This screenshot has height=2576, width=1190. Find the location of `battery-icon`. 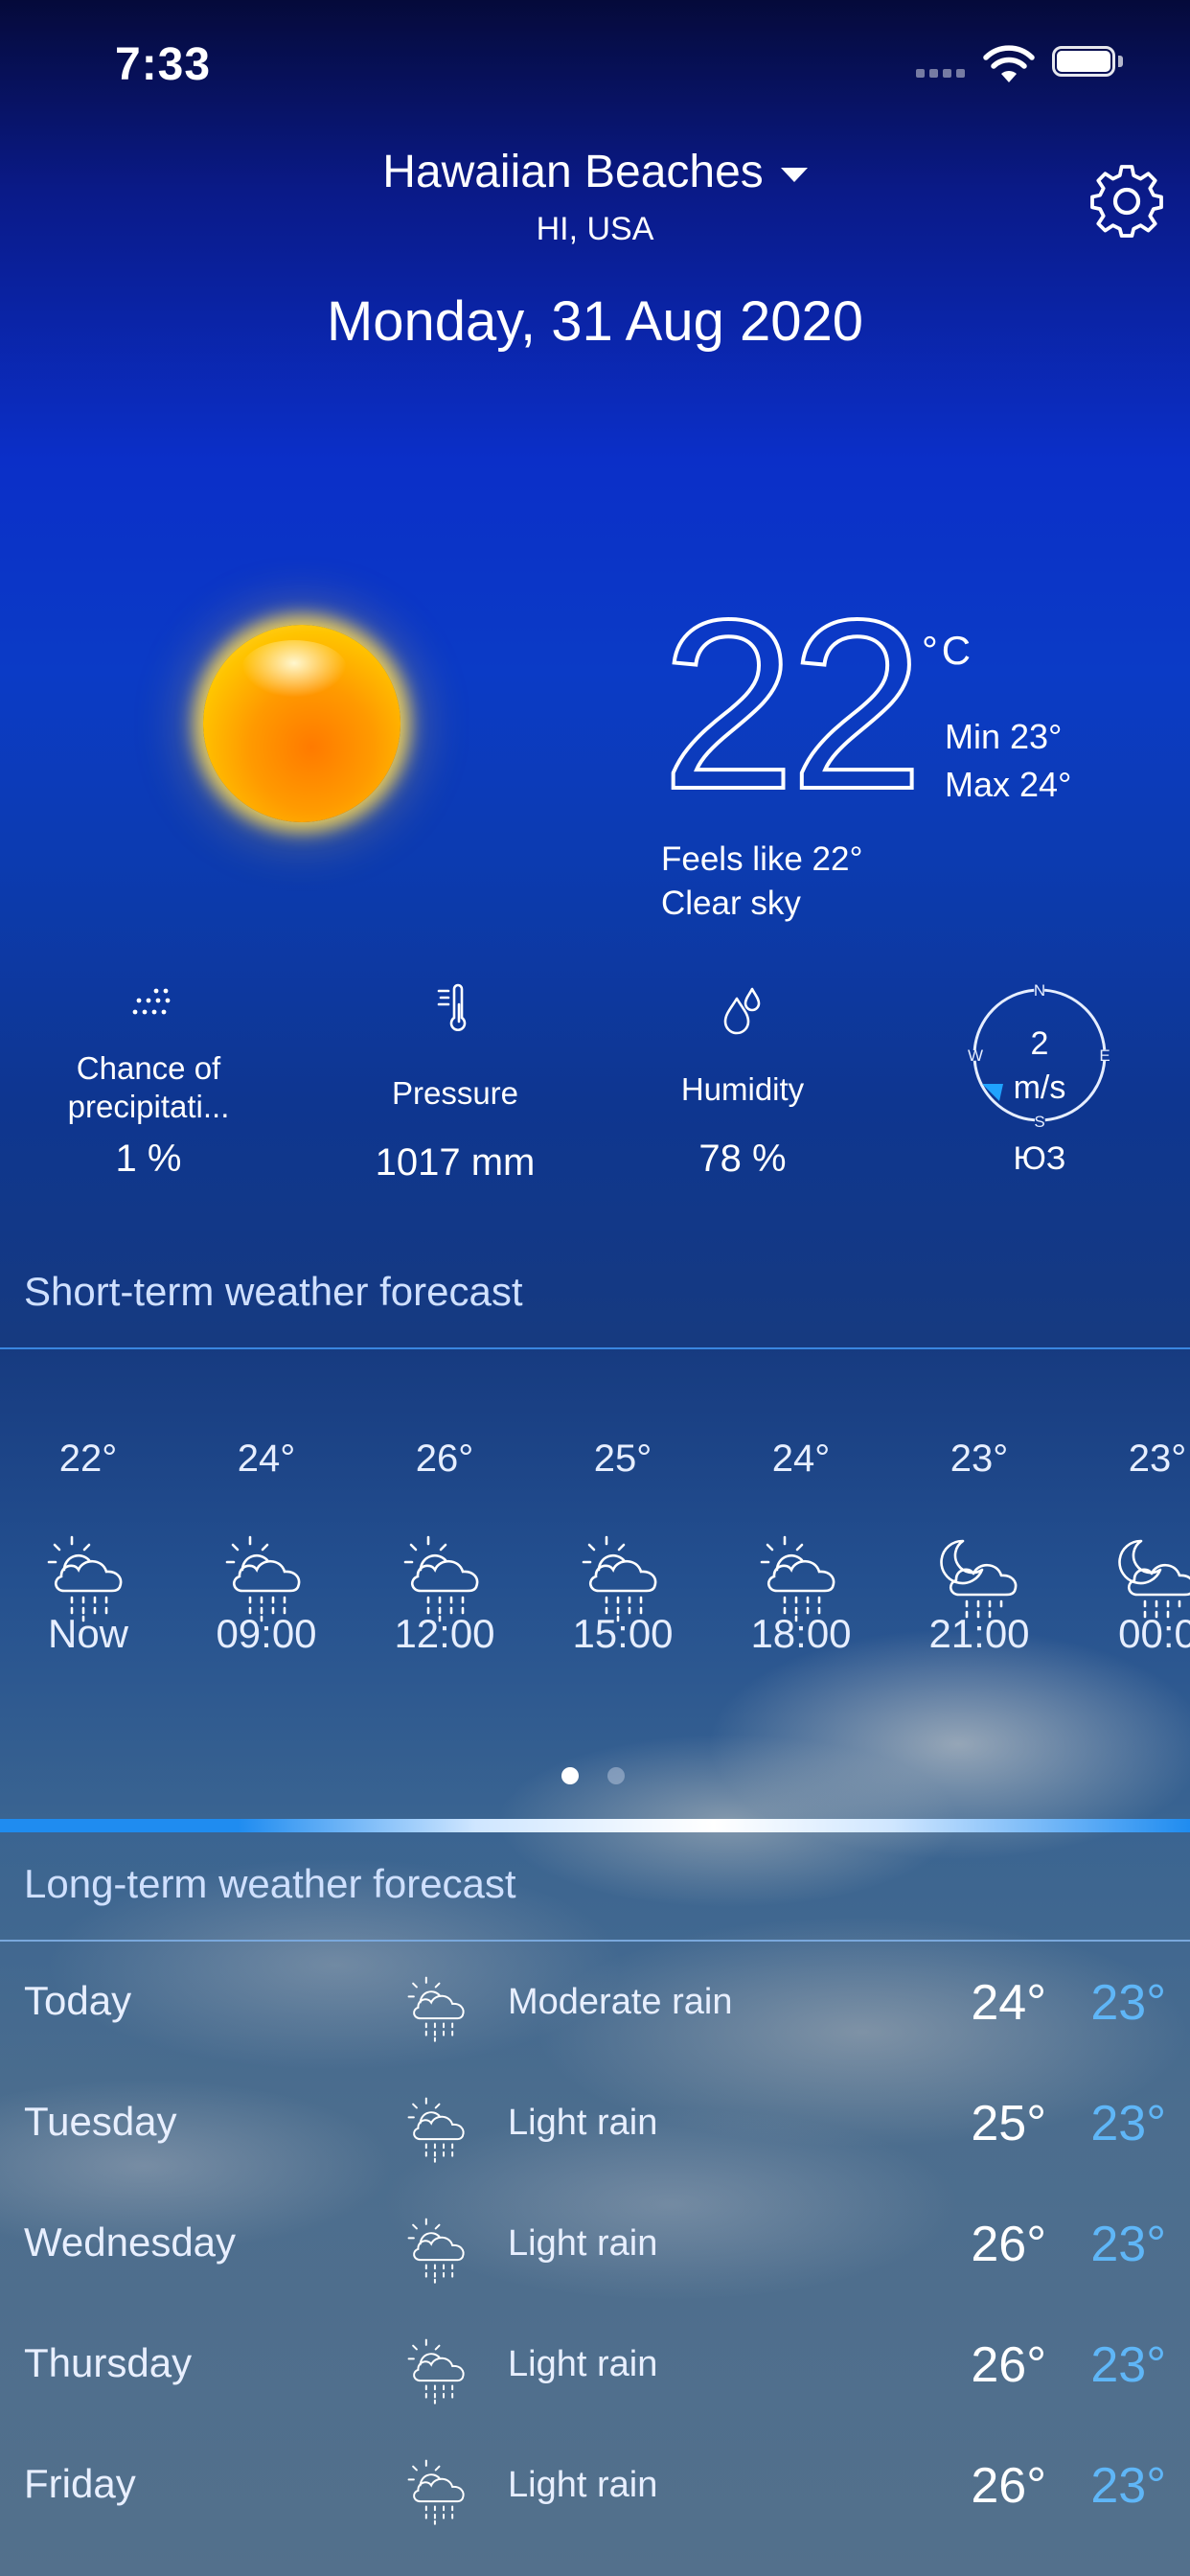

battery-icon is located at coordinates (1089, 63).